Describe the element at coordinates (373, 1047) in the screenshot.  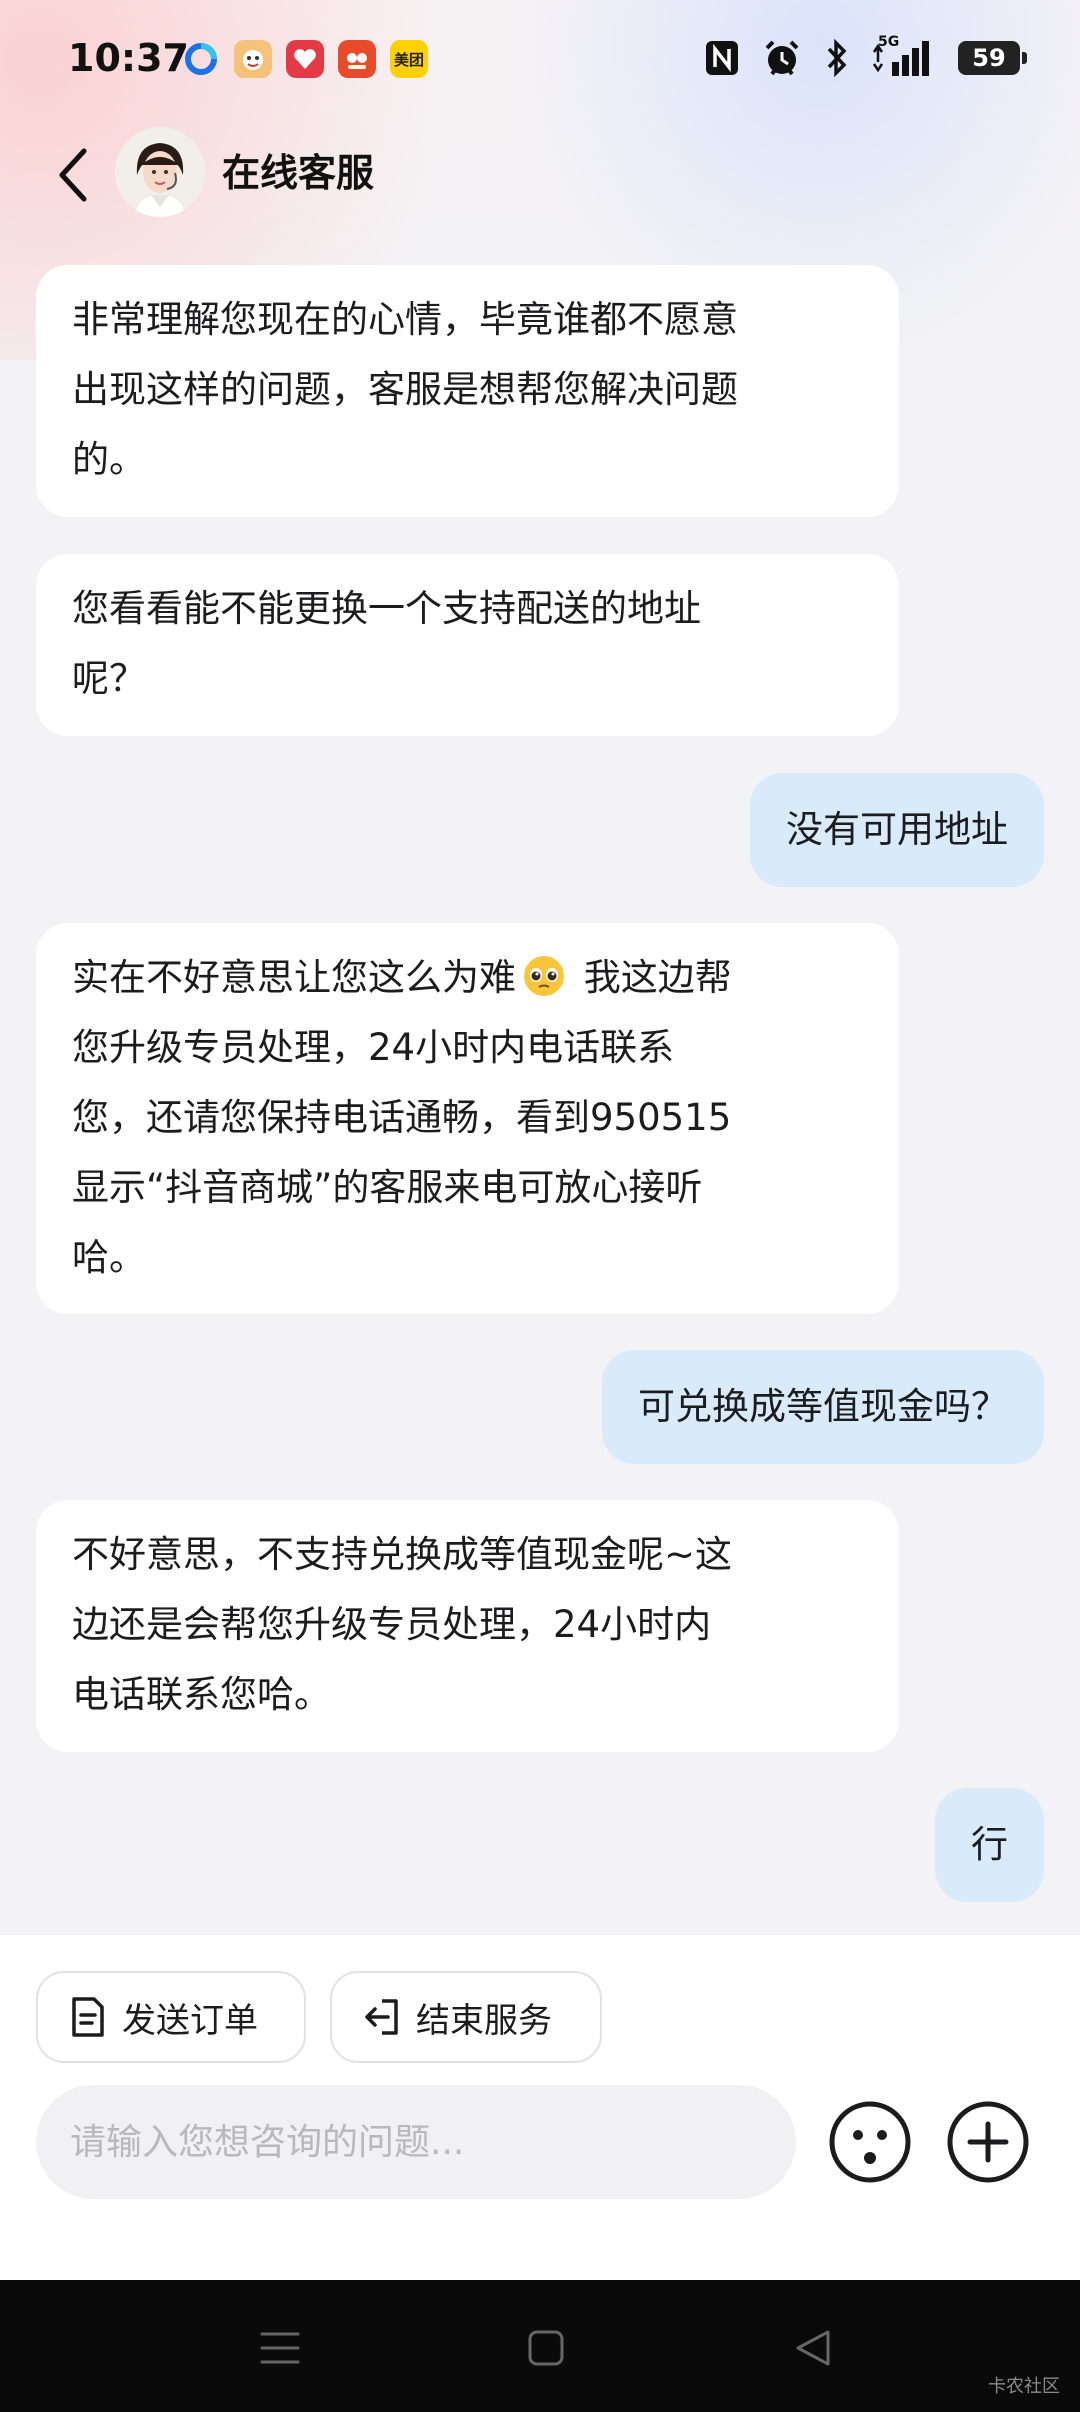
I see `message-line: 您升级专员处理，24小时内电话联系` at that location.